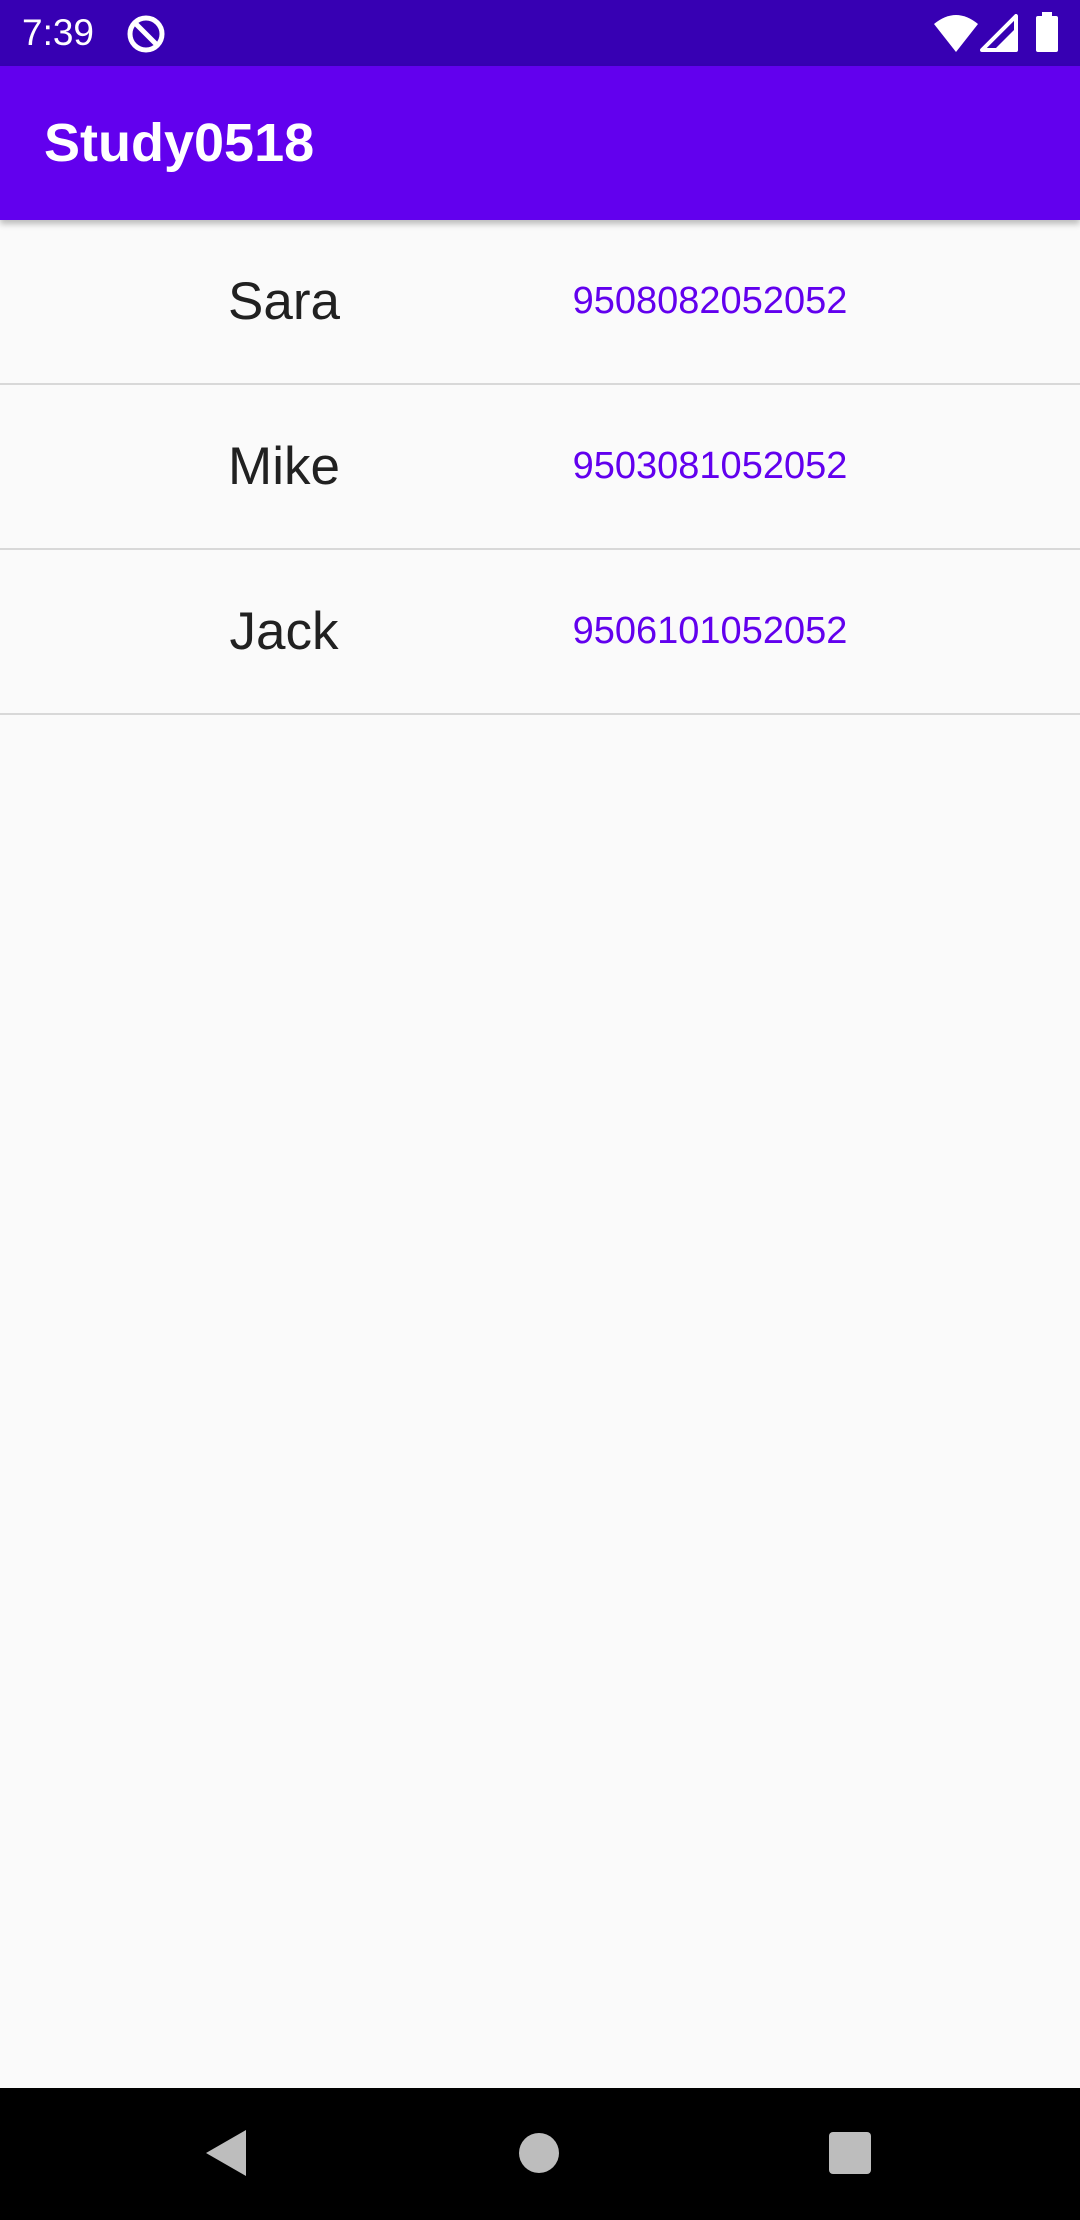 Image resolution: width=1080 pixels, height=2220 pixels. I want to click on app-notification-icon, so click(146, 34).